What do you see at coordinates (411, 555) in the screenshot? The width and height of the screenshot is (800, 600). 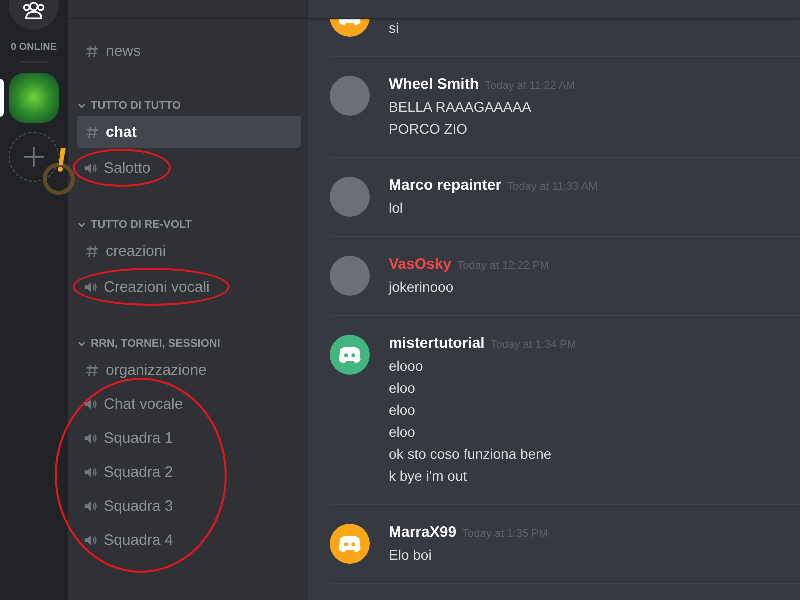 I see `message-text: Elo boi` at bounding box center [411, 555].